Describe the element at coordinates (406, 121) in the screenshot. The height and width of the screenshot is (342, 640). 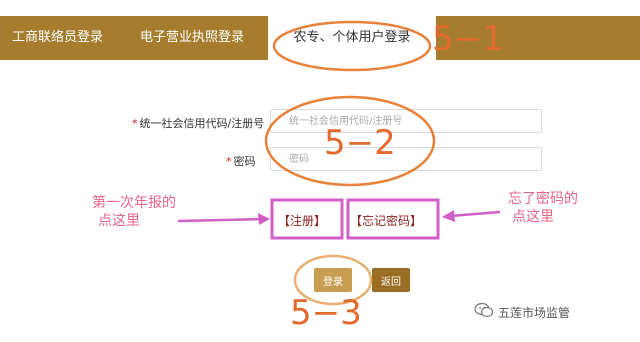
I see `credit-code-input` at that location.